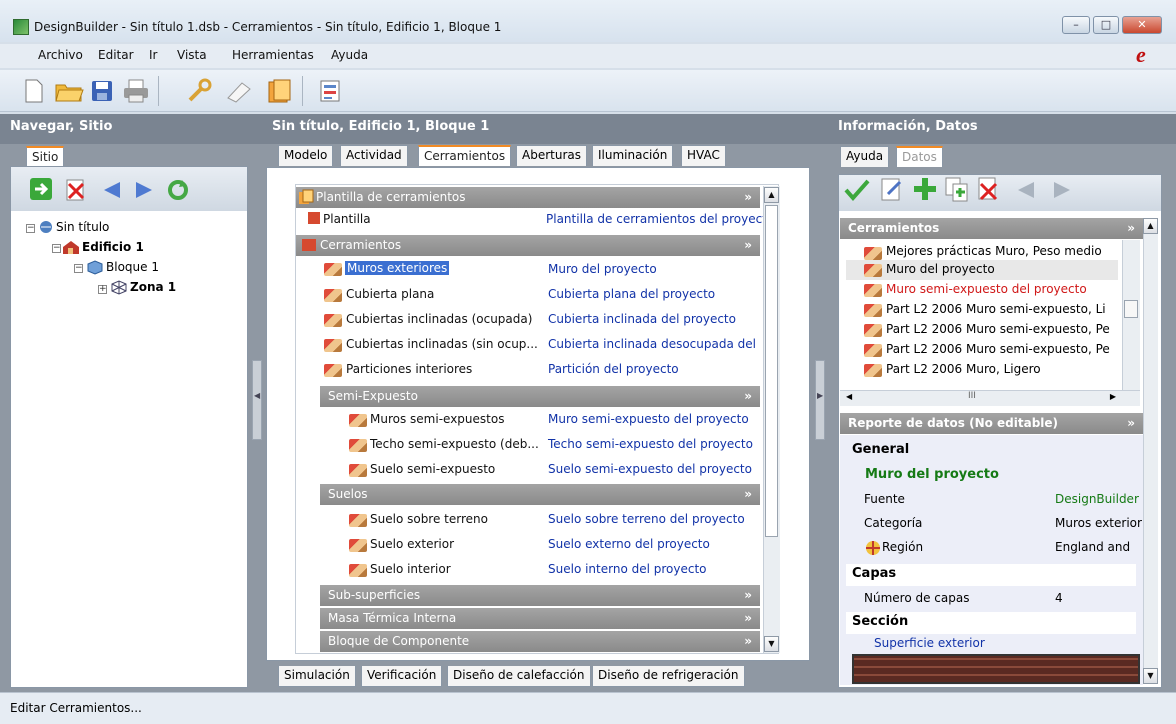 Image resolution: width=1176 pixels, height=724 pixels. Describe the element at coordinates (991, 423) in the screenshot. I see `data-report-header: Reporte de datos (No editable) »` at that location.